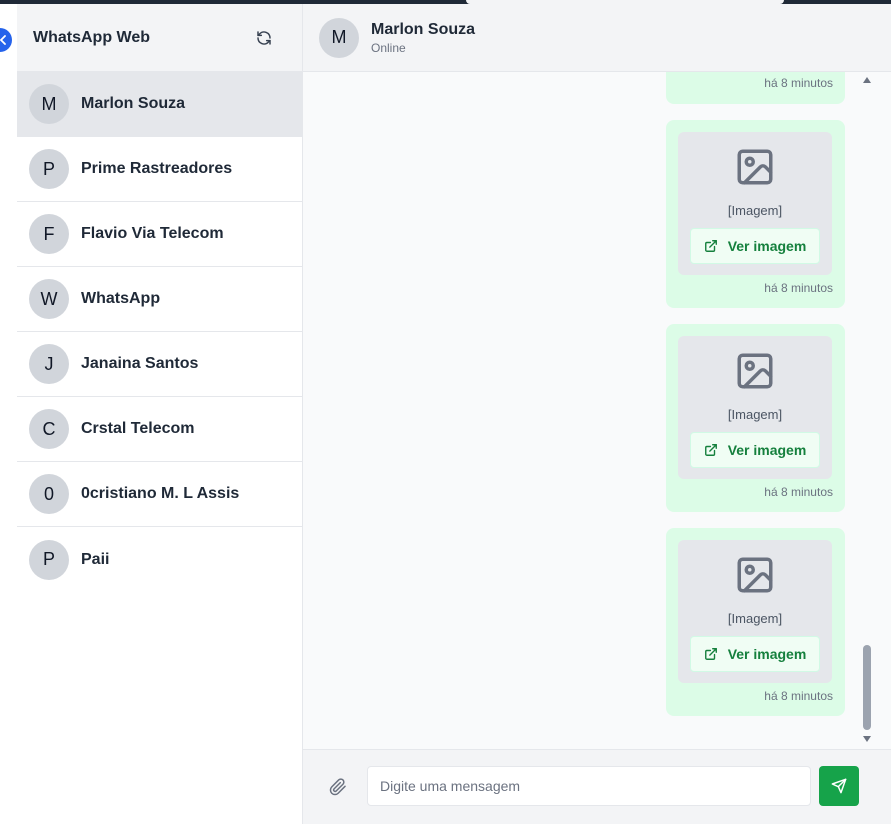  I want to click on refresh-button, so click(264, 38).